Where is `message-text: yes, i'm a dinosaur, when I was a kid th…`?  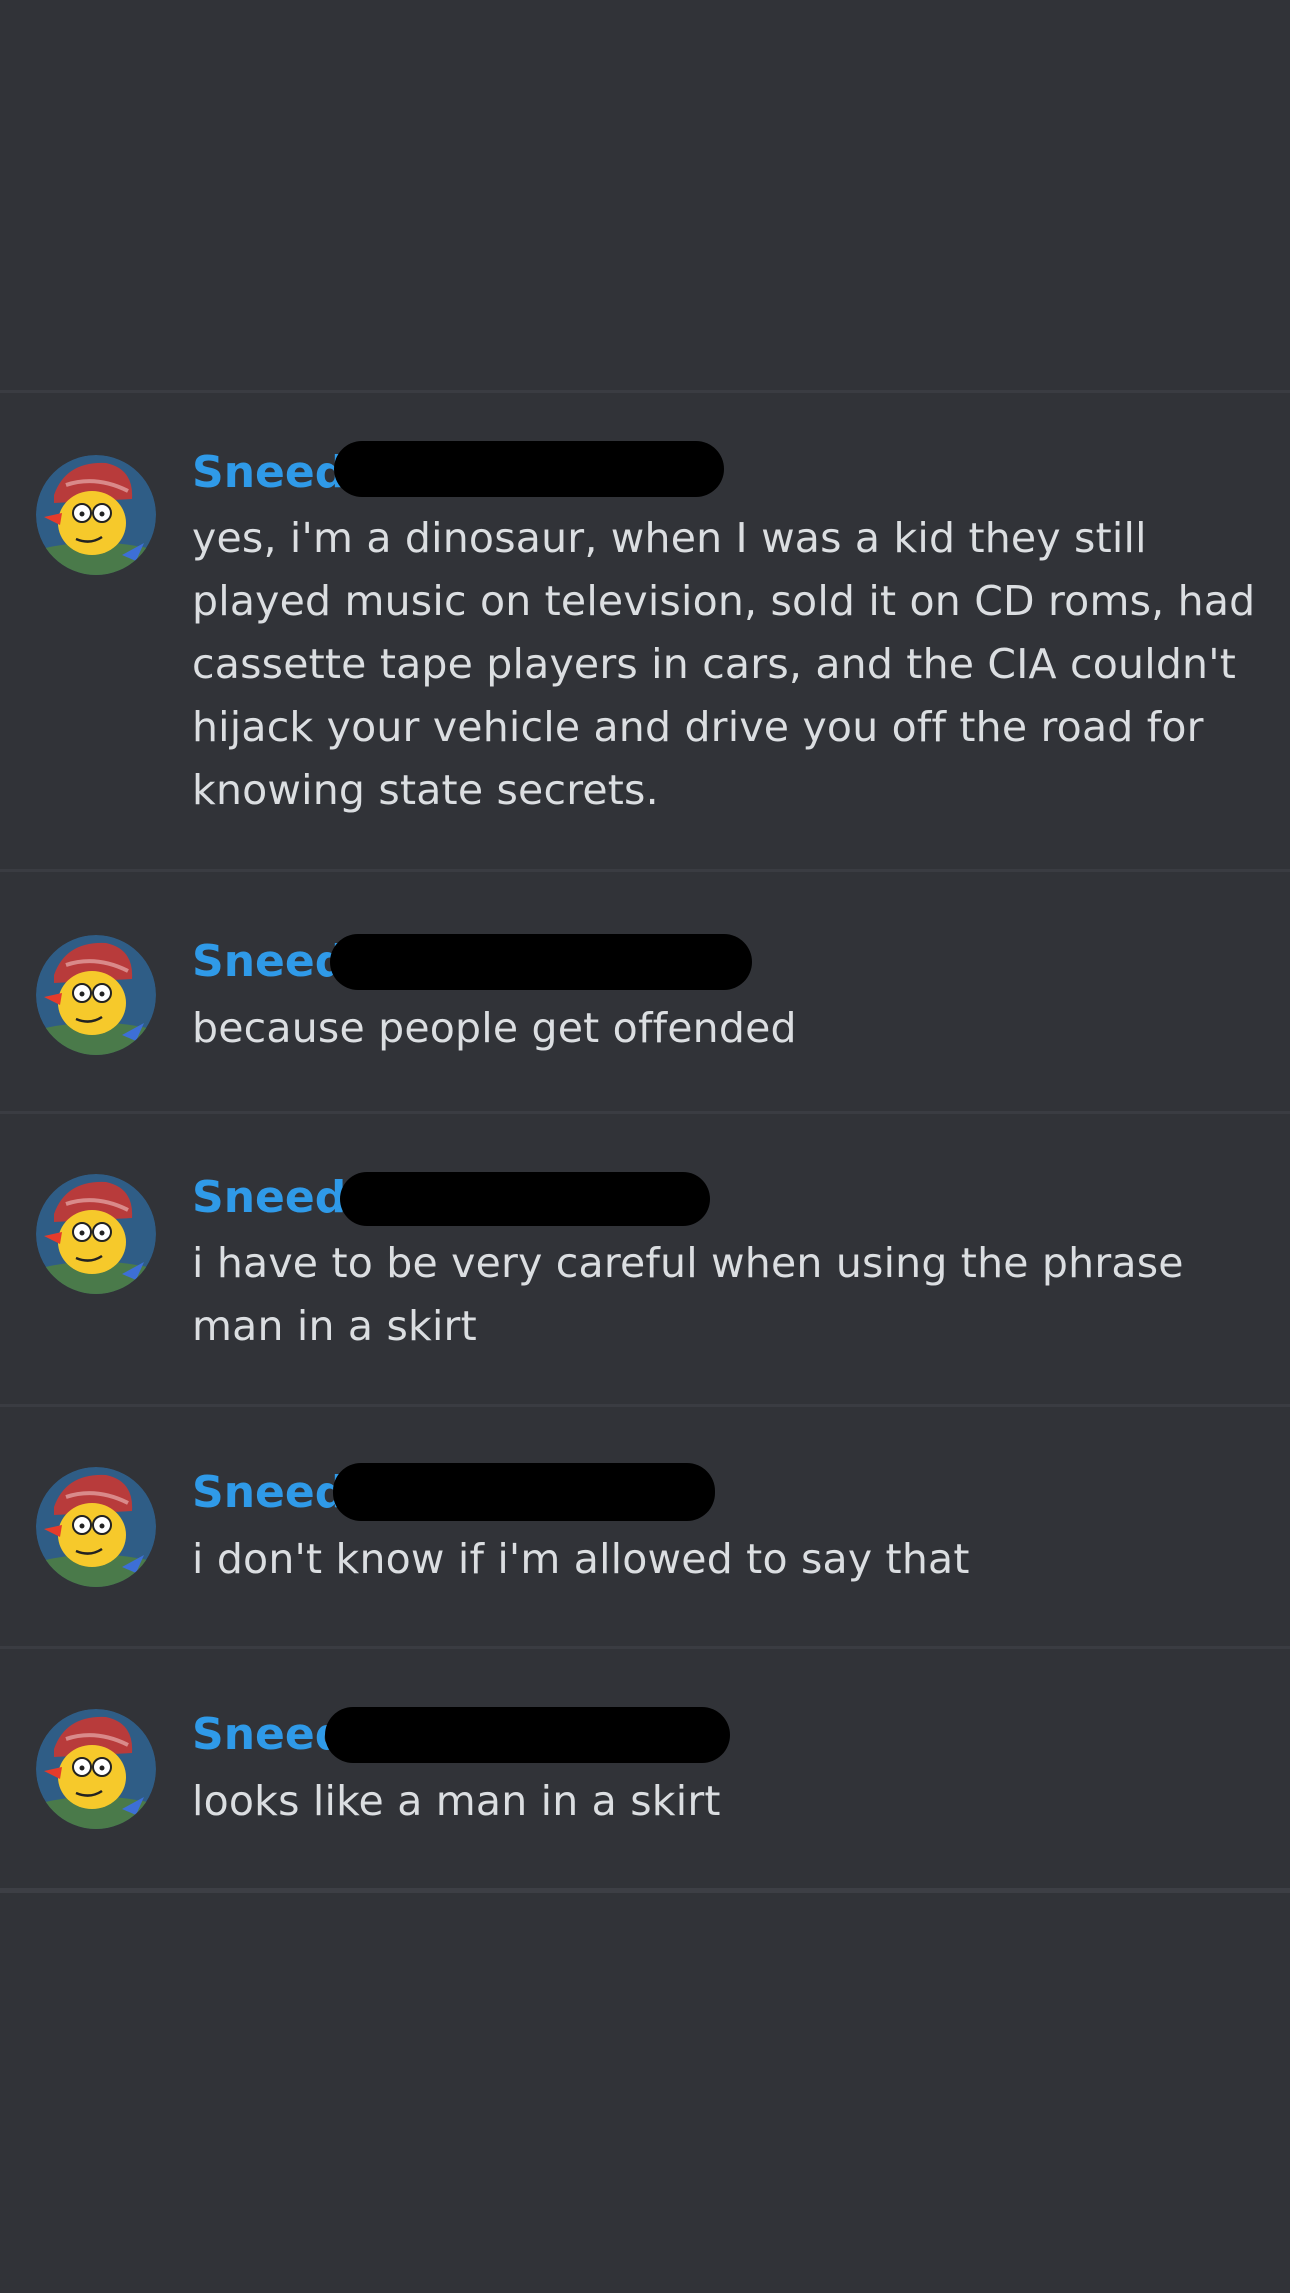
message-text: yes, i'm a dinosaur, when I was a kid th… is located at coordinates (724, 664).